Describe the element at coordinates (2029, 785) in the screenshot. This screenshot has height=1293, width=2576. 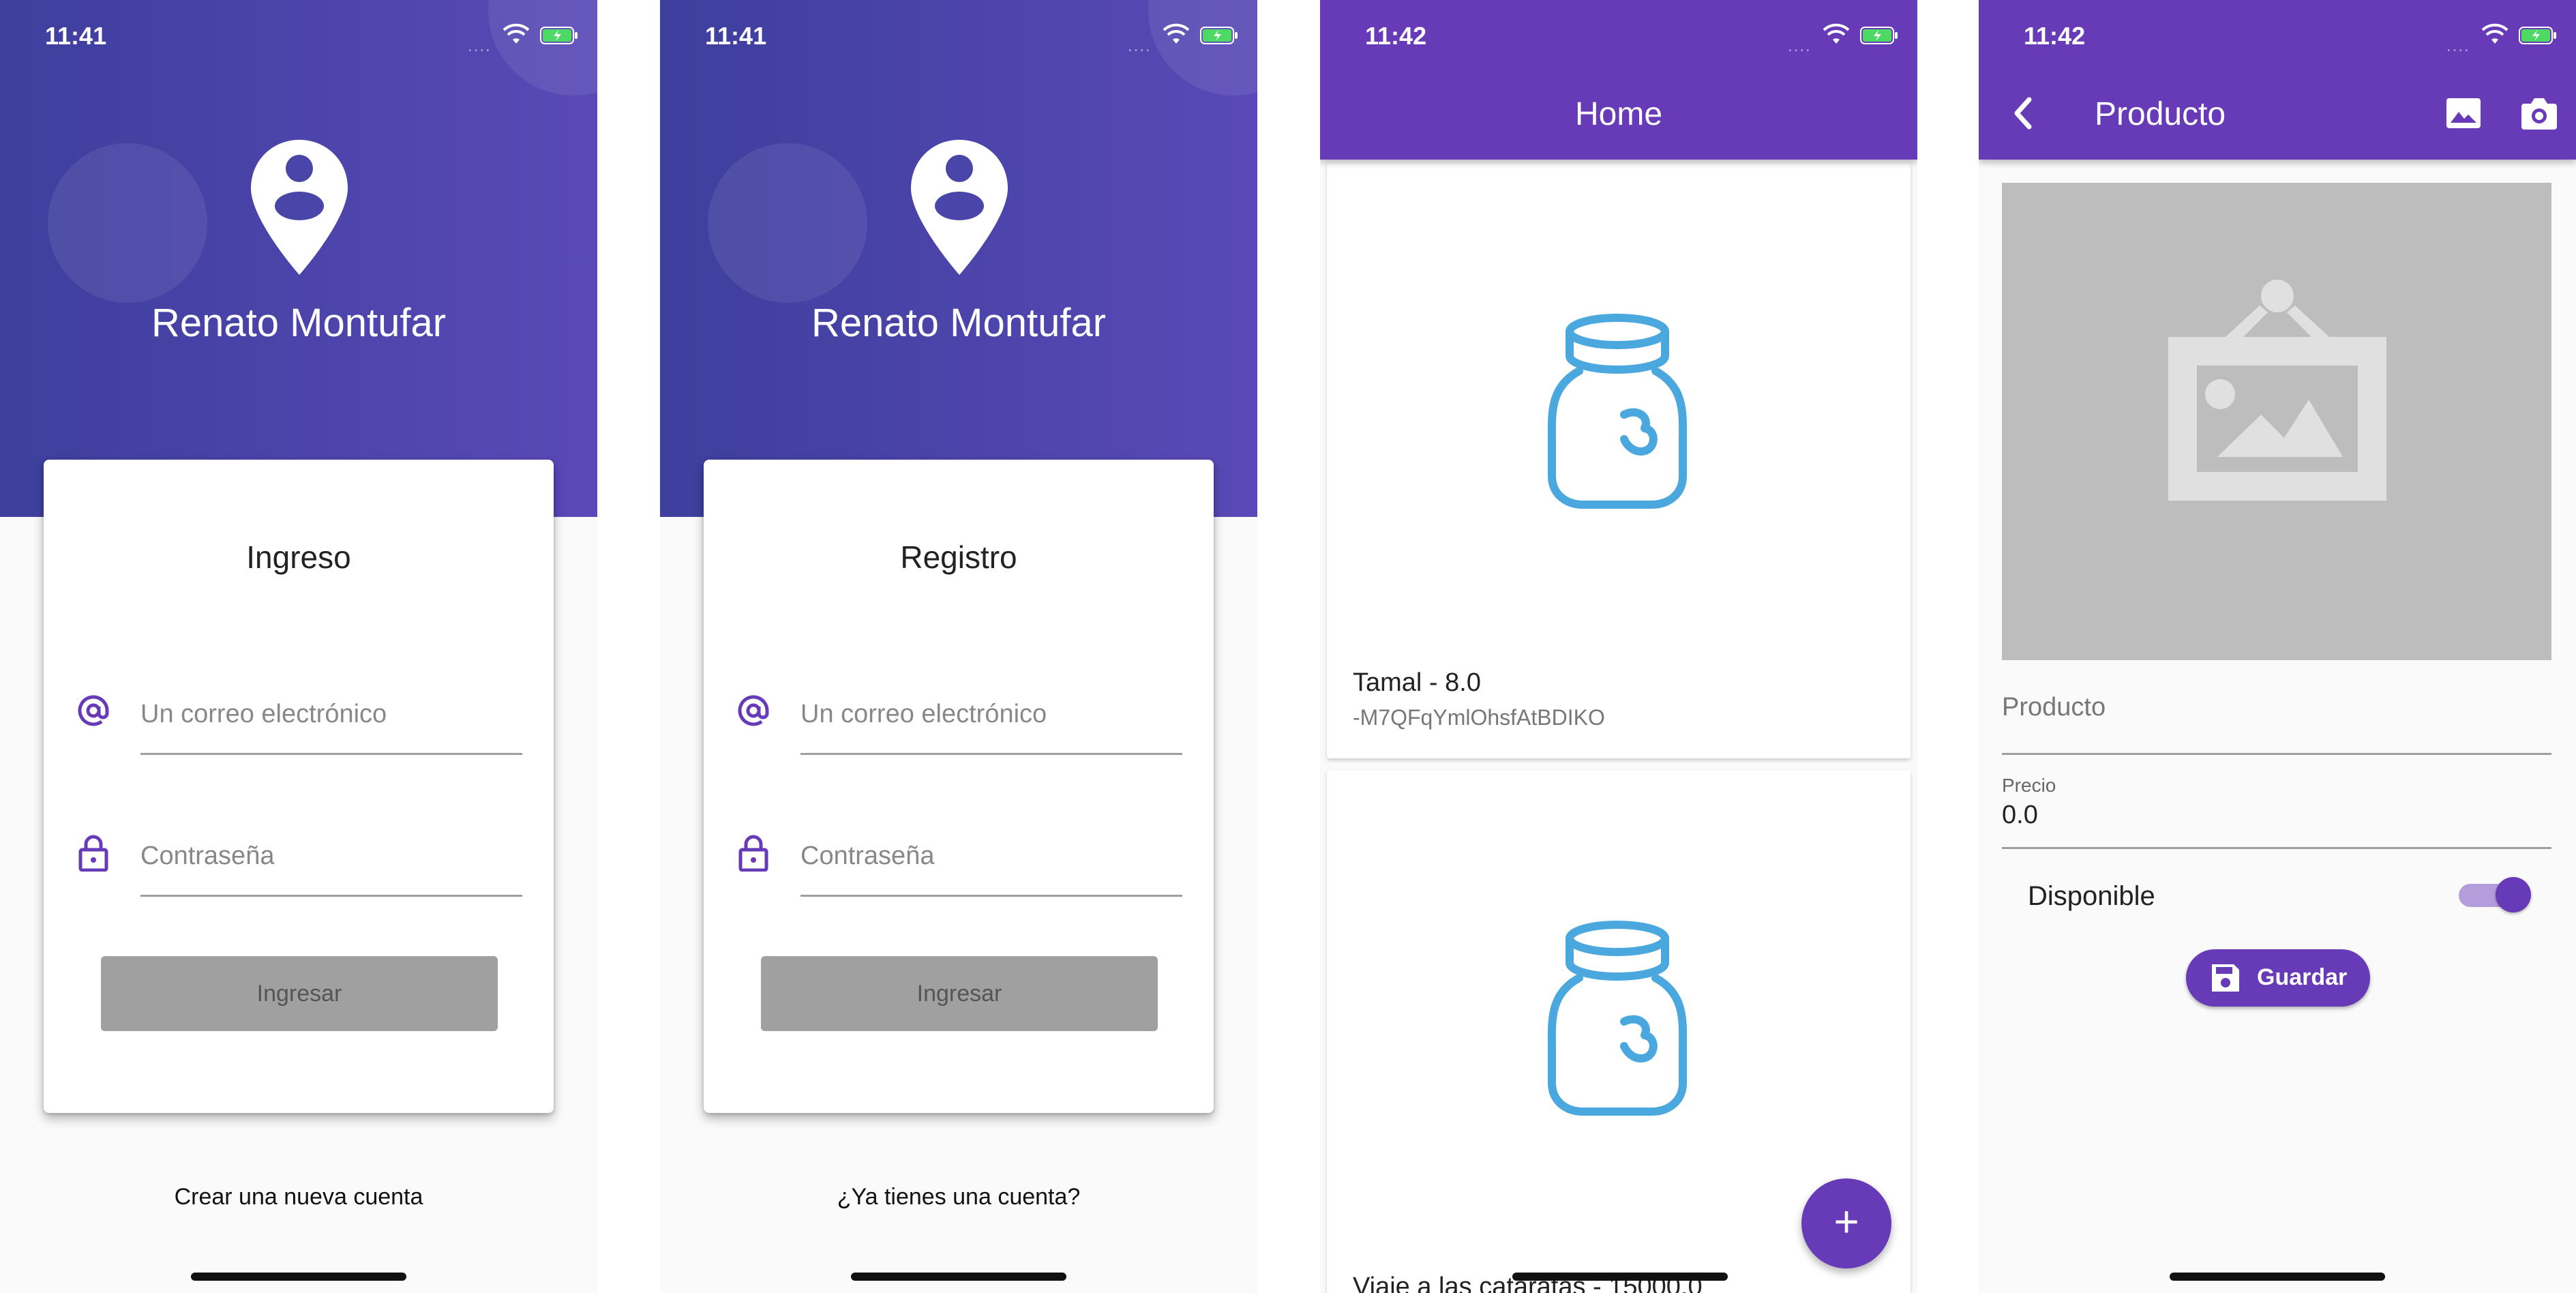
I see `price-label: Precio` at that location.